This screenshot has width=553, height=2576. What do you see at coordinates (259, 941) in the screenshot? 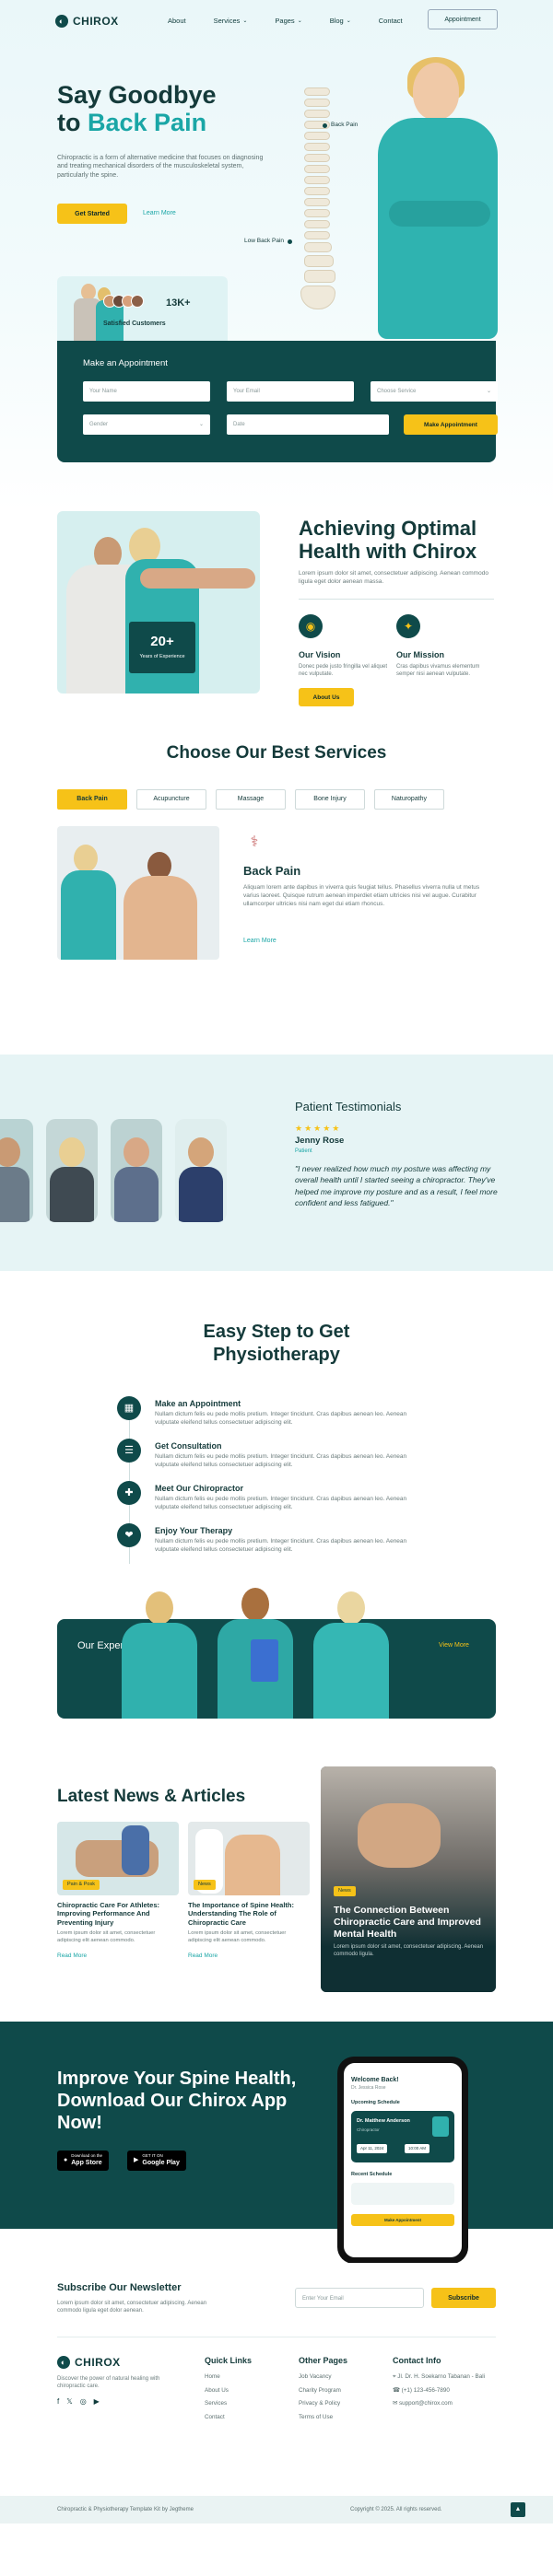
I see `service-learn-more-link: Learn More` at bounding box center [259, 941].